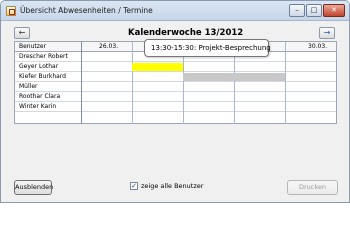  I want to click on close-button: ✕, so click(334, 10).